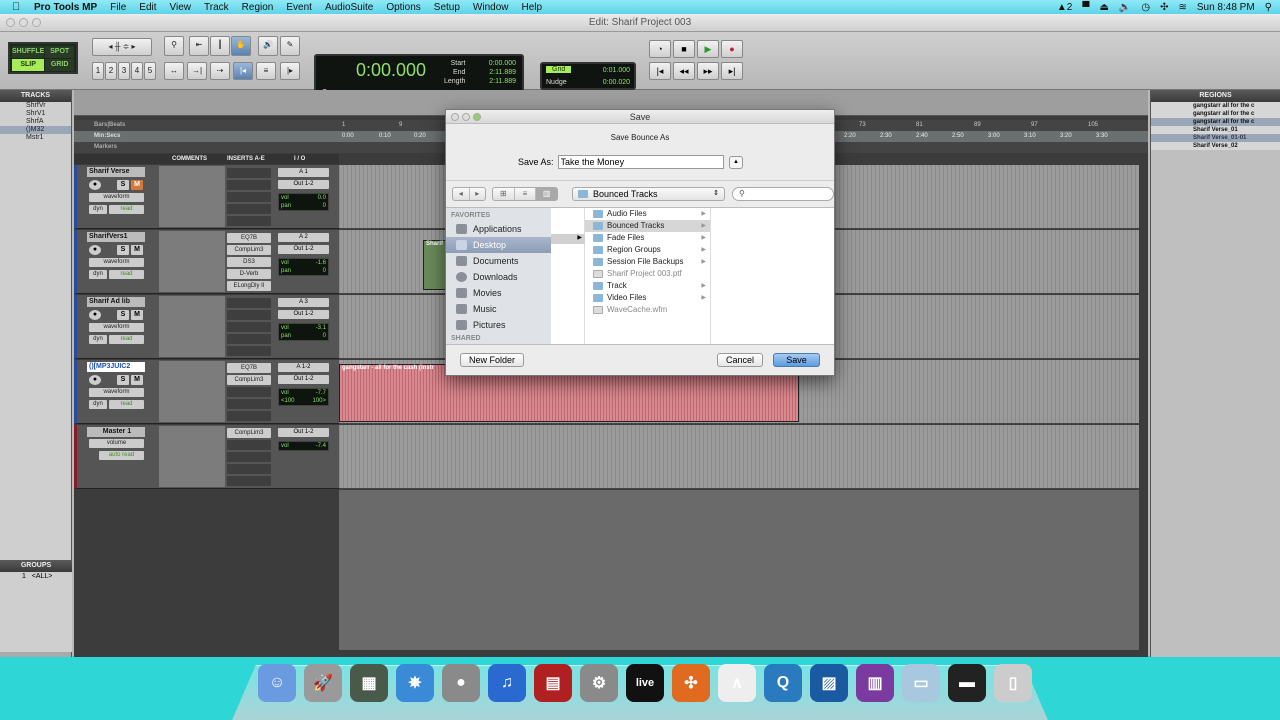 The height and width of the screenshot is (720, 1280). I want to click on play-button: ▶, so click(708, 49).